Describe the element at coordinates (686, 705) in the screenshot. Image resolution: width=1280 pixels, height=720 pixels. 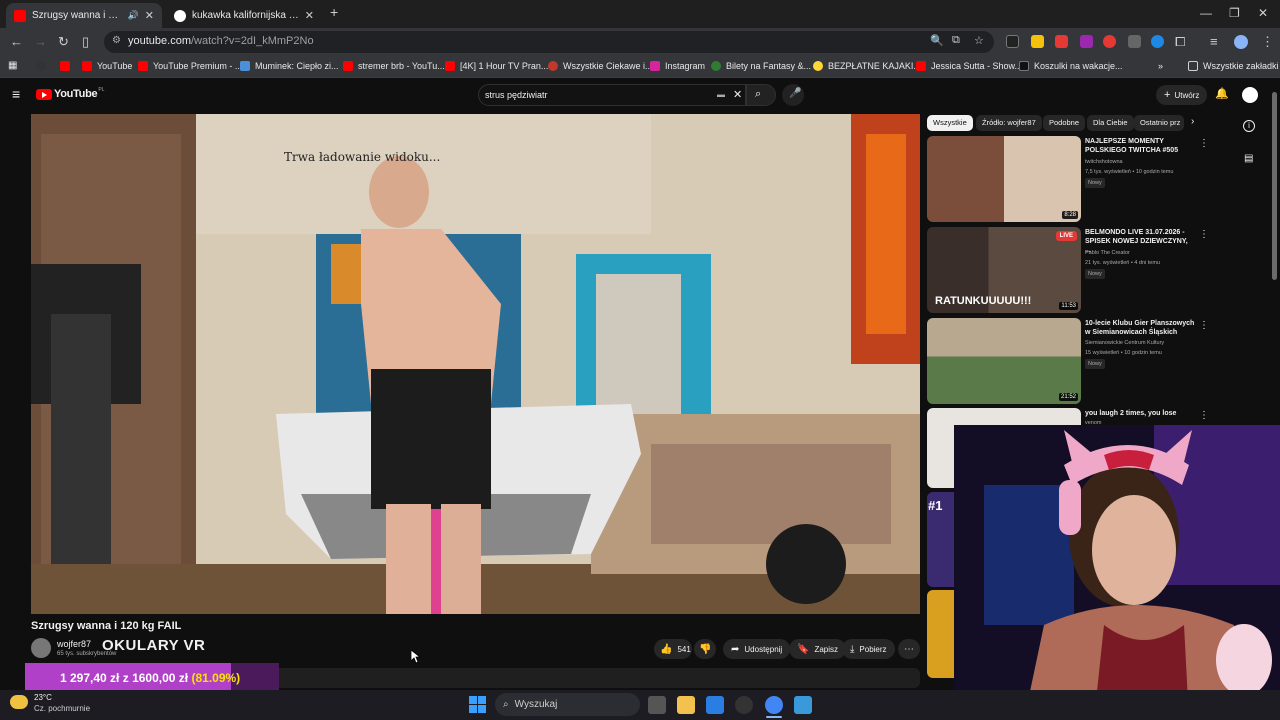
I see `file-explorer-icon` at that location.